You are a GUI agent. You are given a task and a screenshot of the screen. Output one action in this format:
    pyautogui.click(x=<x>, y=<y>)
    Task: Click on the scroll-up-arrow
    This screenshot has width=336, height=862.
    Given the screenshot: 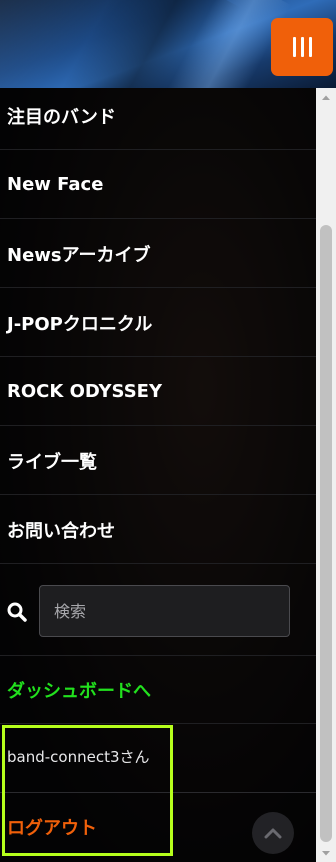 What is the action you would take?
    pyautogui.click(x=326, y=97)
    